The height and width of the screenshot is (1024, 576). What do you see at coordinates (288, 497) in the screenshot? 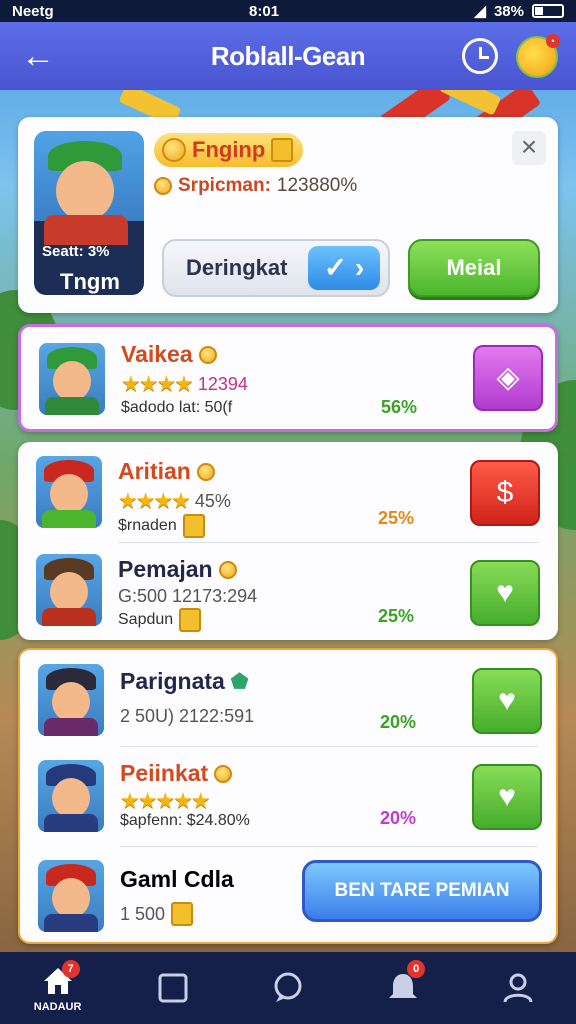
I see `list-item: Aritian ★★★★ 45% $rnaden 25% $` at bounding box center [288, 497].